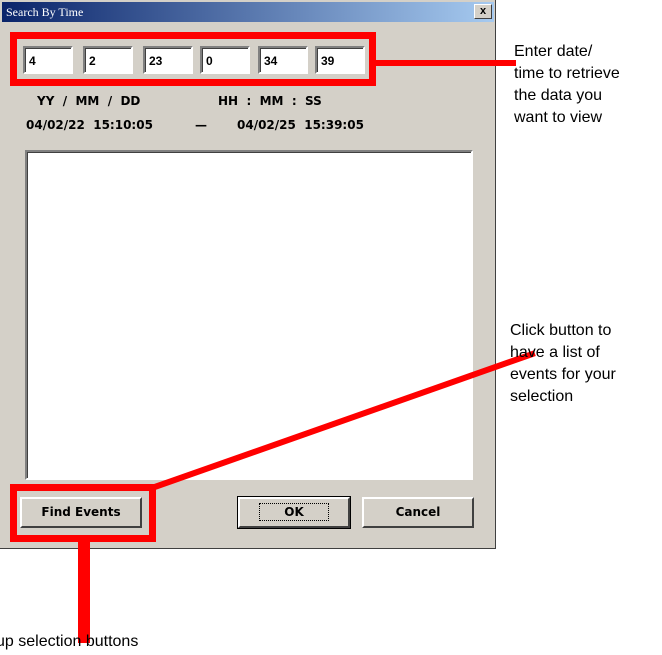  What do you see at coordinates (446, 63) in the screenshot?
I see `fields-callout-line` at bounding box center [446, 63].